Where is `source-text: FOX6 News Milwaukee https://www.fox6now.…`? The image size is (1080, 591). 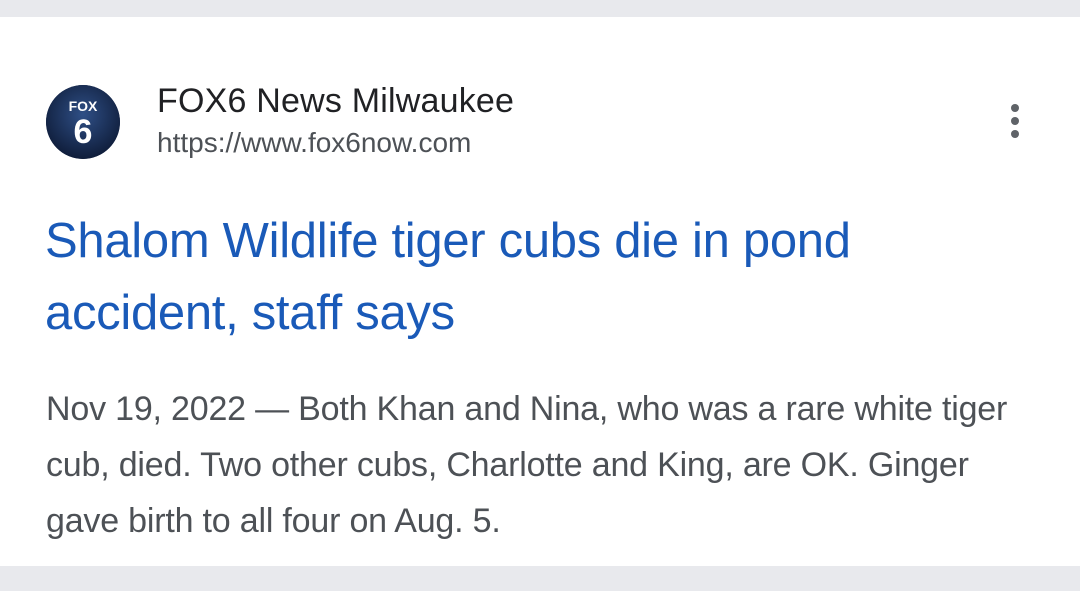
source-text: FOX6 News Milwaukee https://www.fox6now.… is located at coordinates (335, 122).